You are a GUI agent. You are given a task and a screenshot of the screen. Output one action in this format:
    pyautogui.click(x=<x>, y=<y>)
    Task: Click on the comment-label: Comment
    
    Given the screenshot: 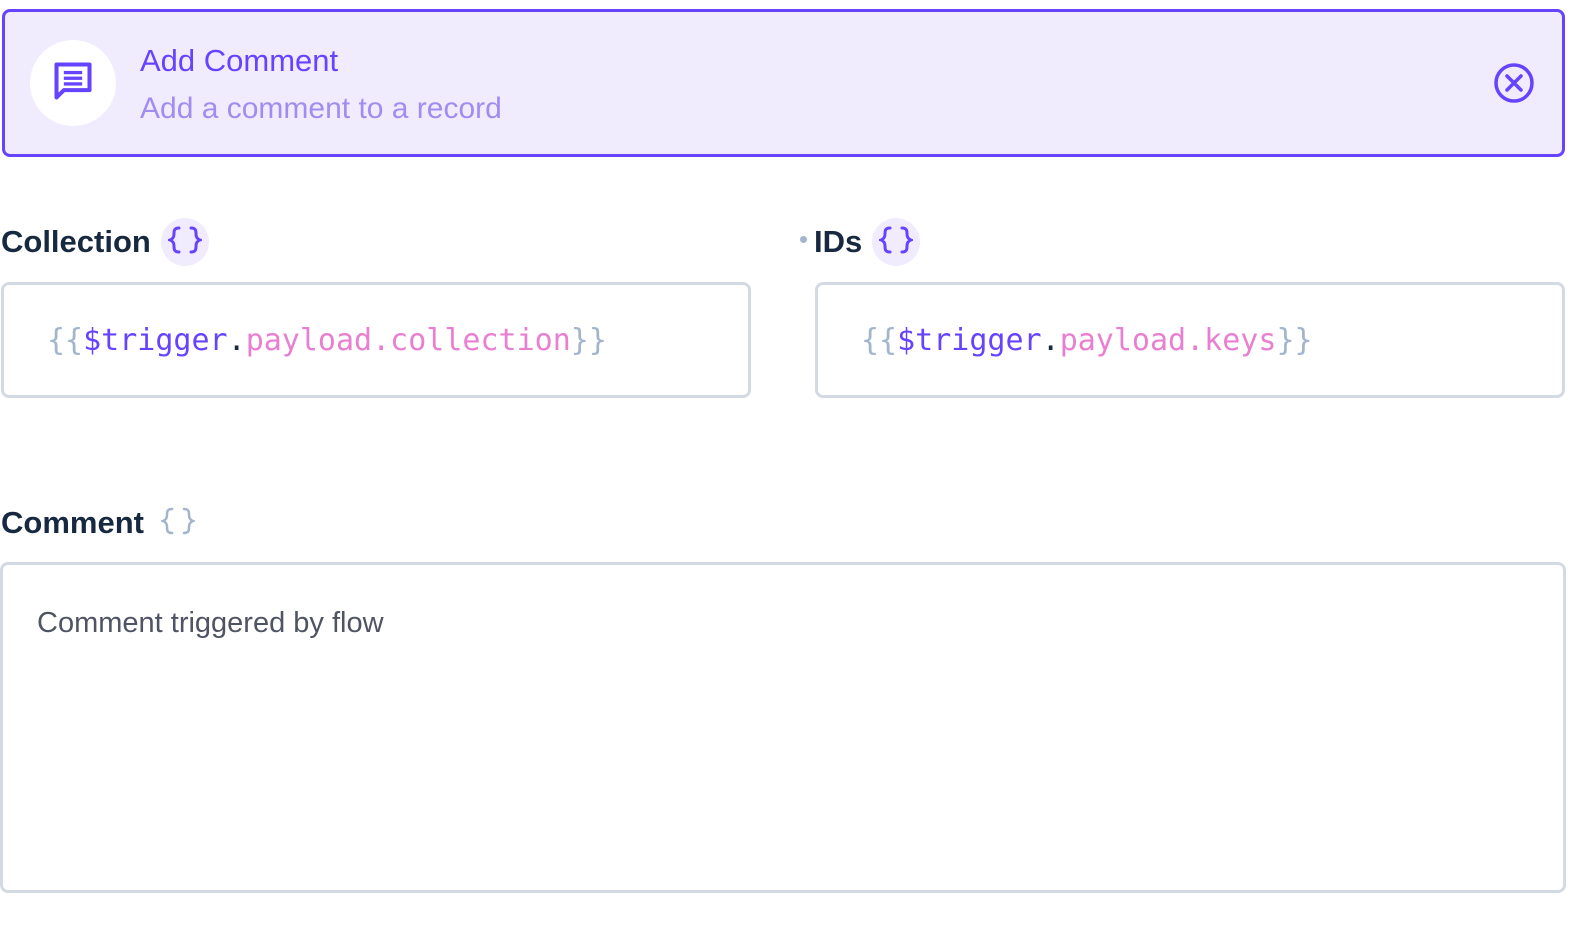 What is the action you would take?
    pyautogui.click(x=72, y=522)
    